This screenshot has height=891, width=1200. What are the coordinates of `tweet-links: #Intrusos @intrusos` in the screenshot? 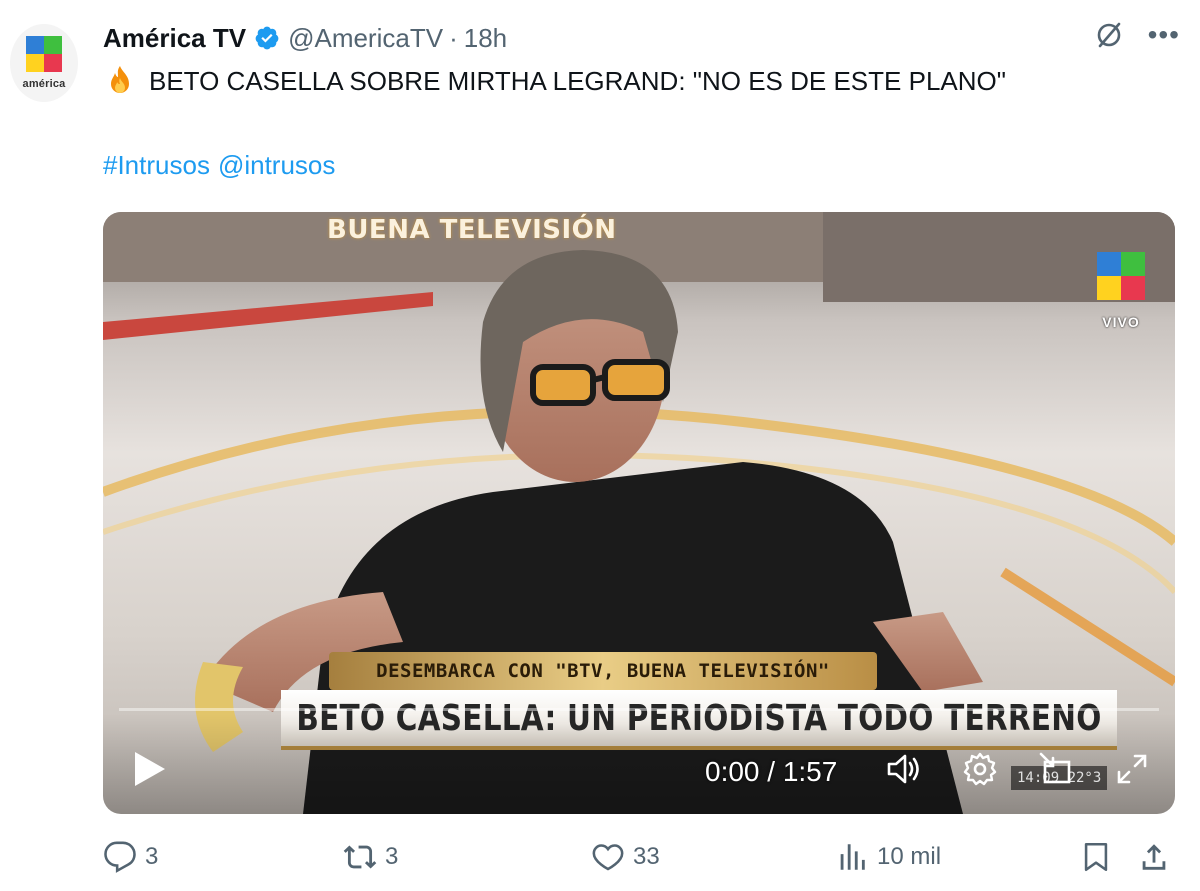 It's located at (223, 165).